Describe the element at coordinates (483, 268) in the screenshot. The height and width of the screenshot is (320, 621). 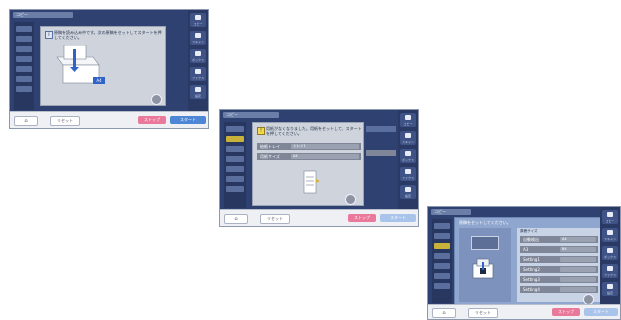
I see `scanner-illustration` at that location.